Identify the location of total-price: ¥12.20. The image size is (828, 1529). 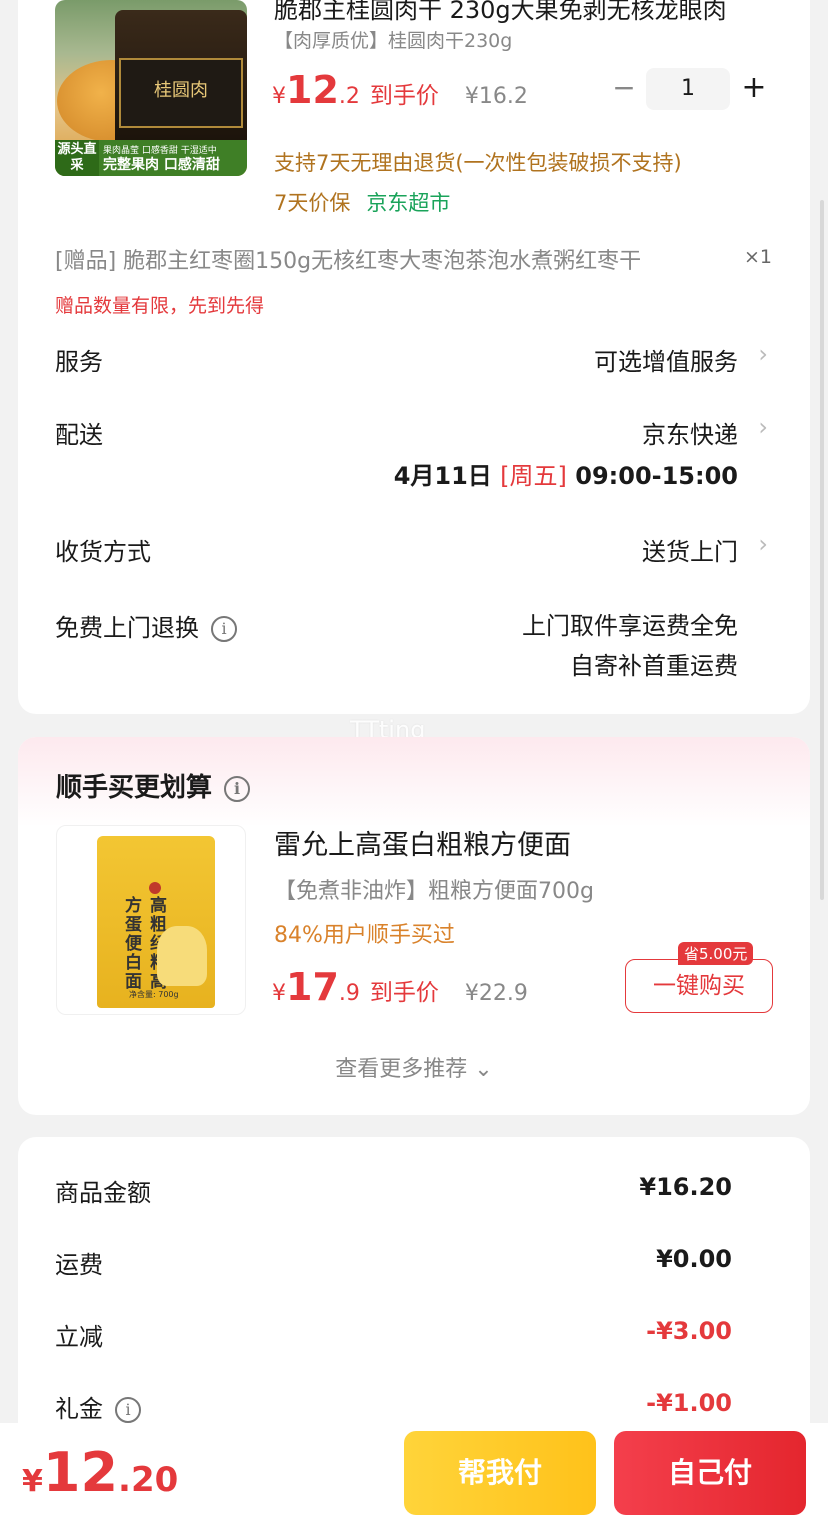
(100, 1472).